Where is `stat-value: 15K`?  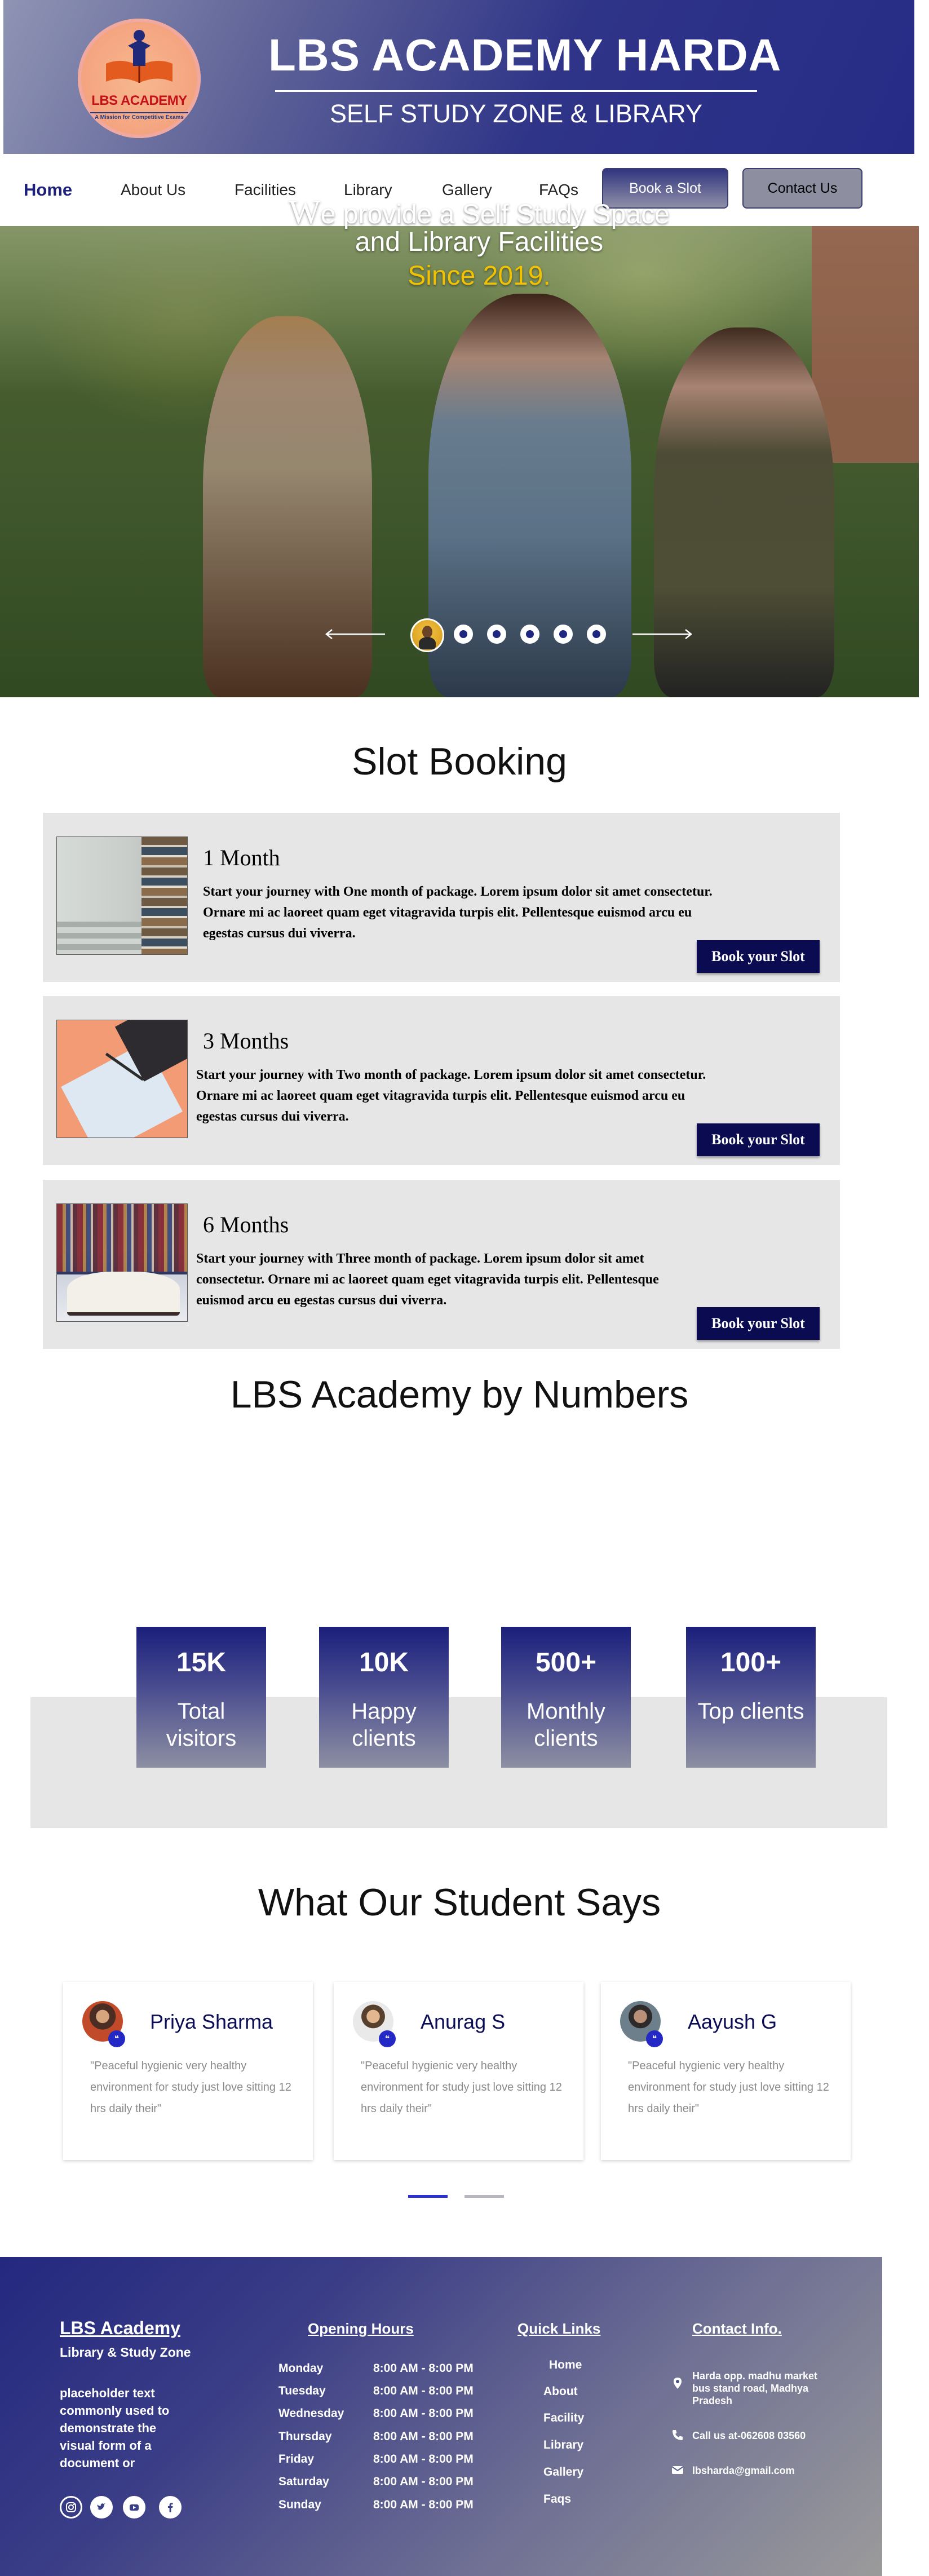 stat-value: 15K is located at coordinates (202, 1663).